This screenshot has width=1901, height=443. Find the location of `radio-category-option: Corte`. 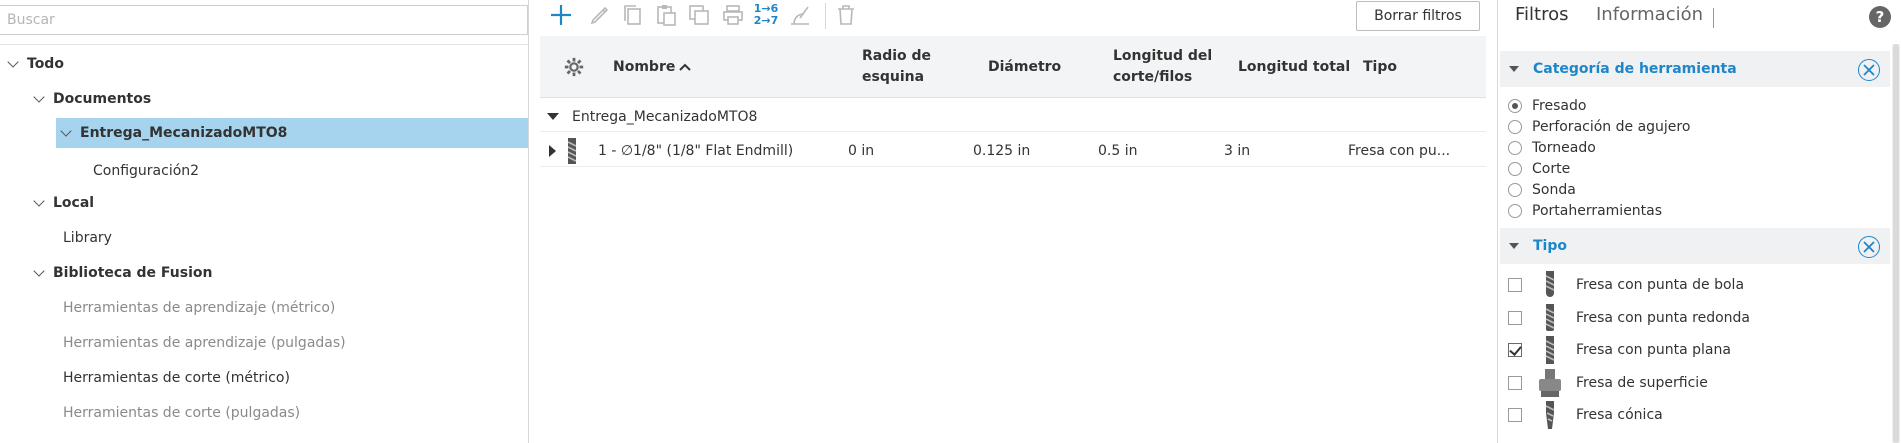

radio-category-option: Corte is located at coordinates (1539, 168).